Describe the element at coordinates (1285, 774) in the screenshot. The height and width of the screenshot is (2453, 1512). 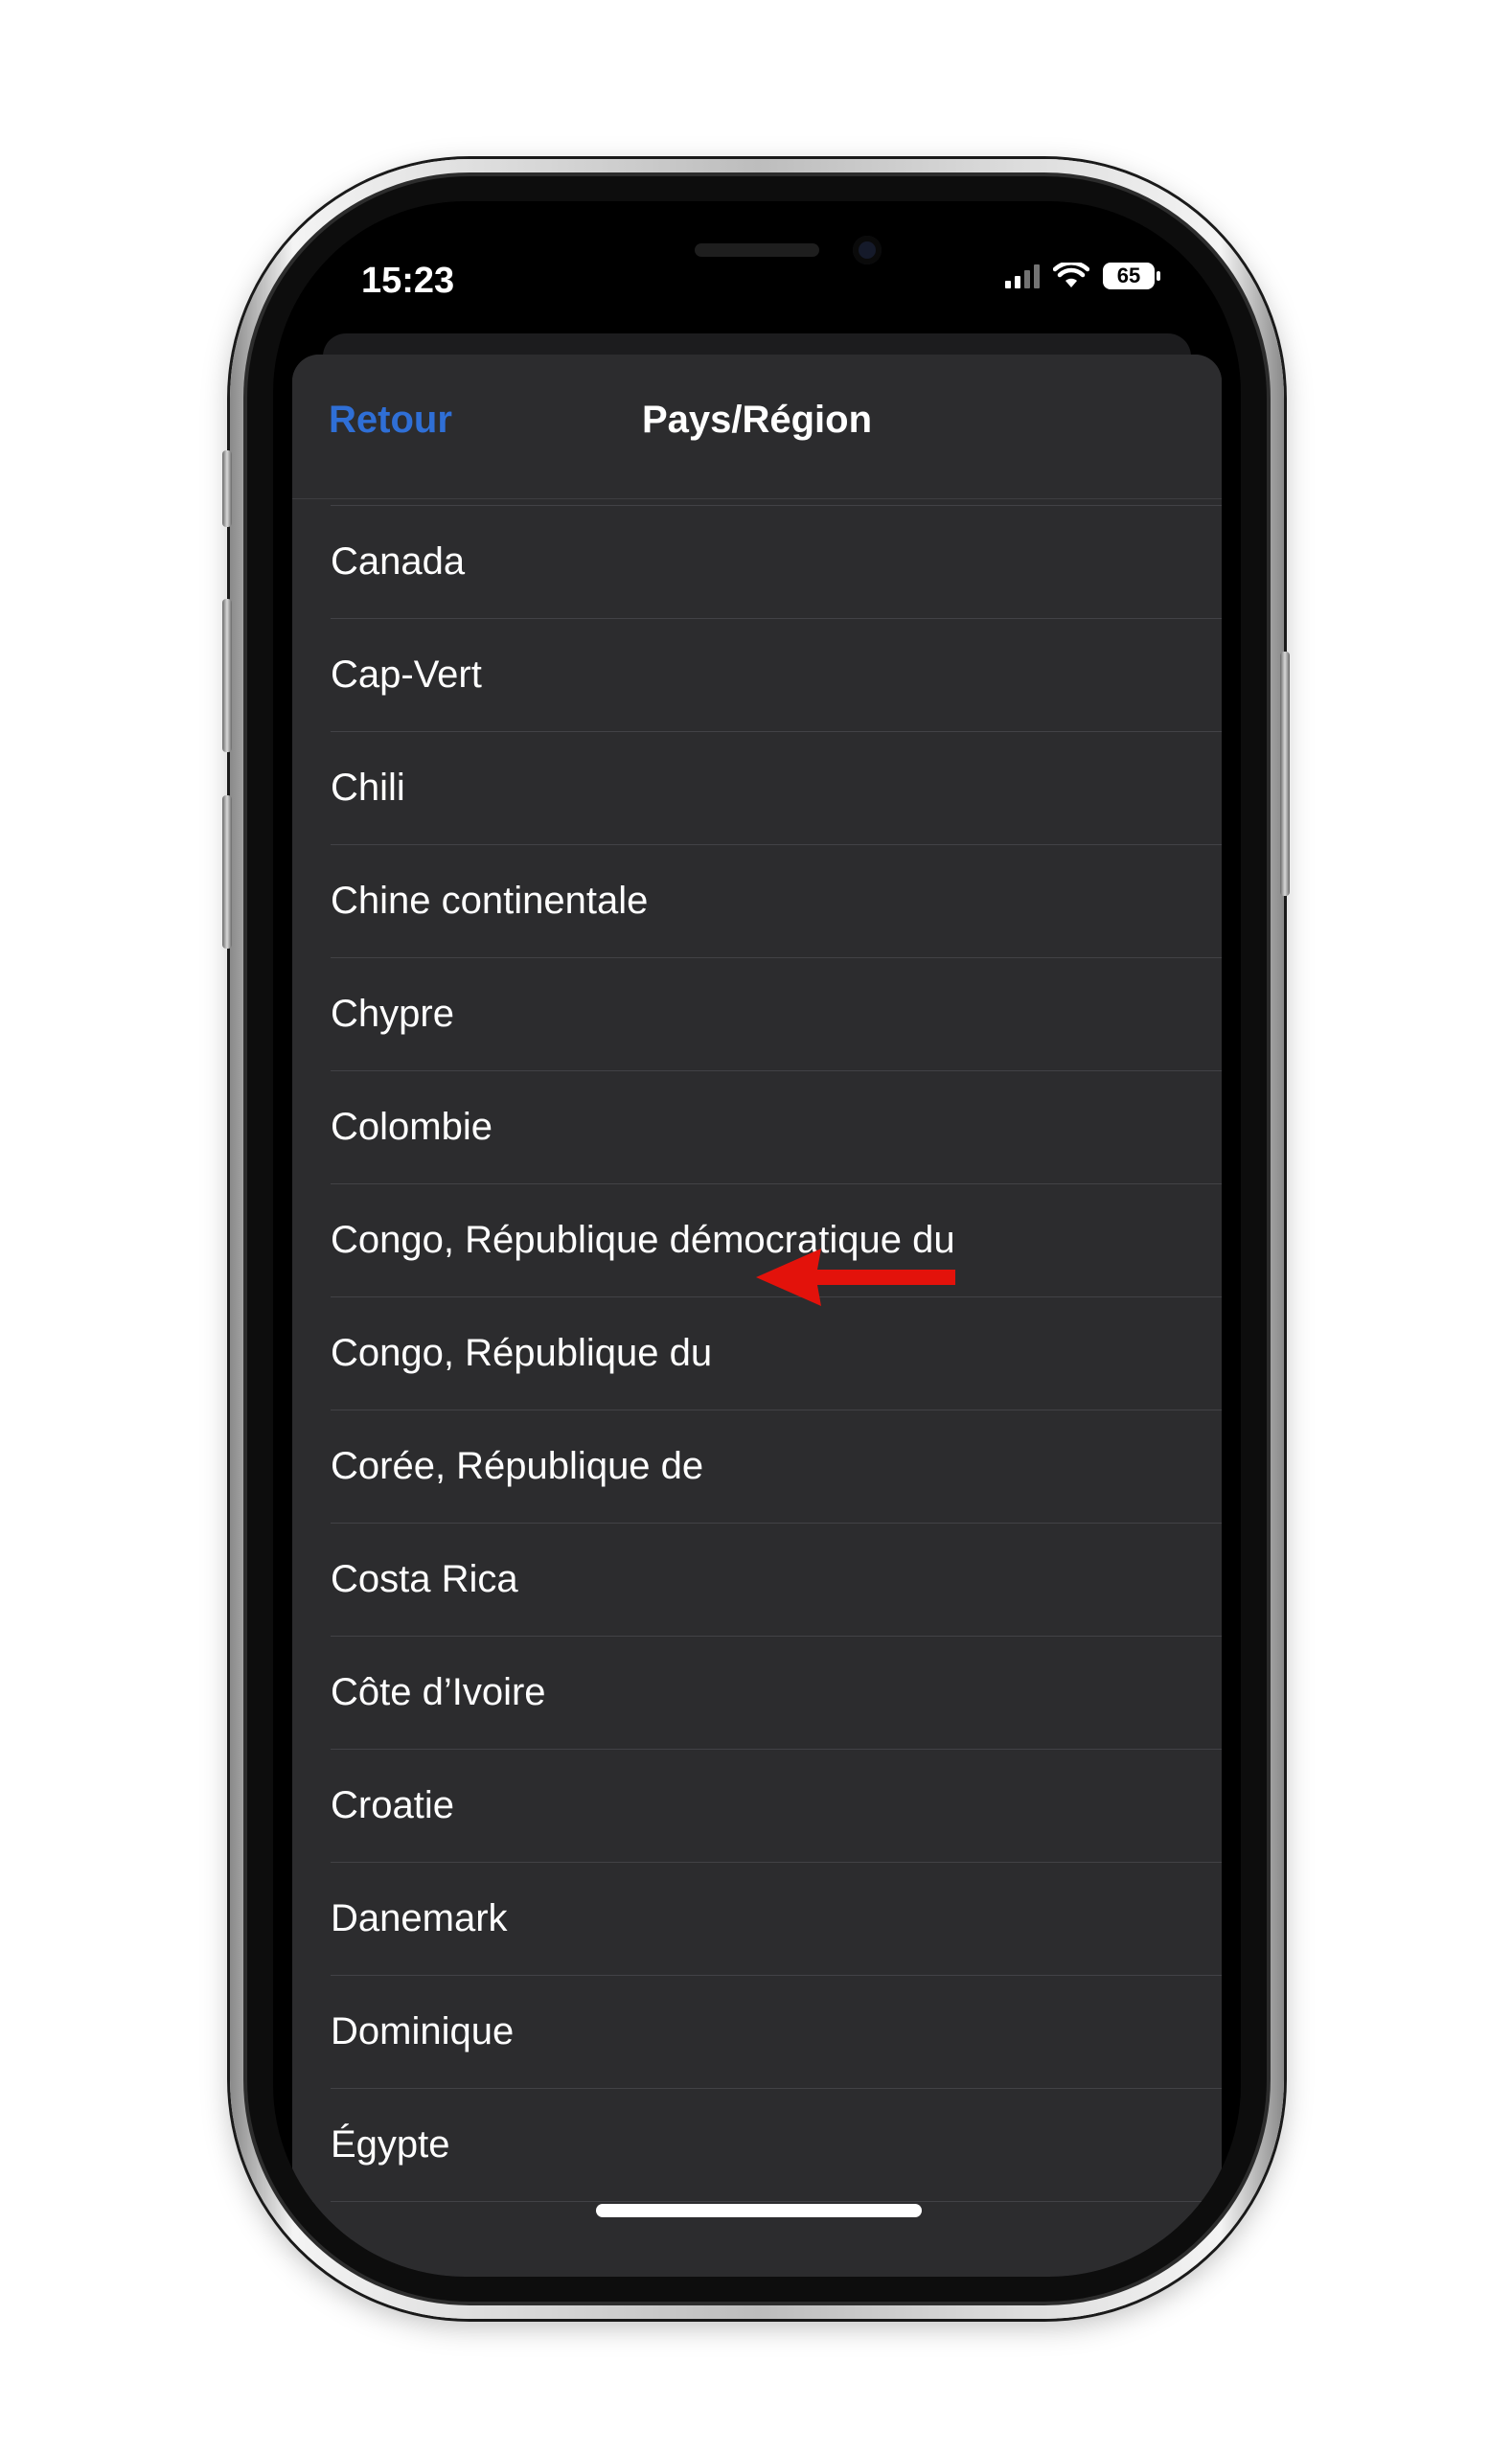
I see `side-button` at that location.